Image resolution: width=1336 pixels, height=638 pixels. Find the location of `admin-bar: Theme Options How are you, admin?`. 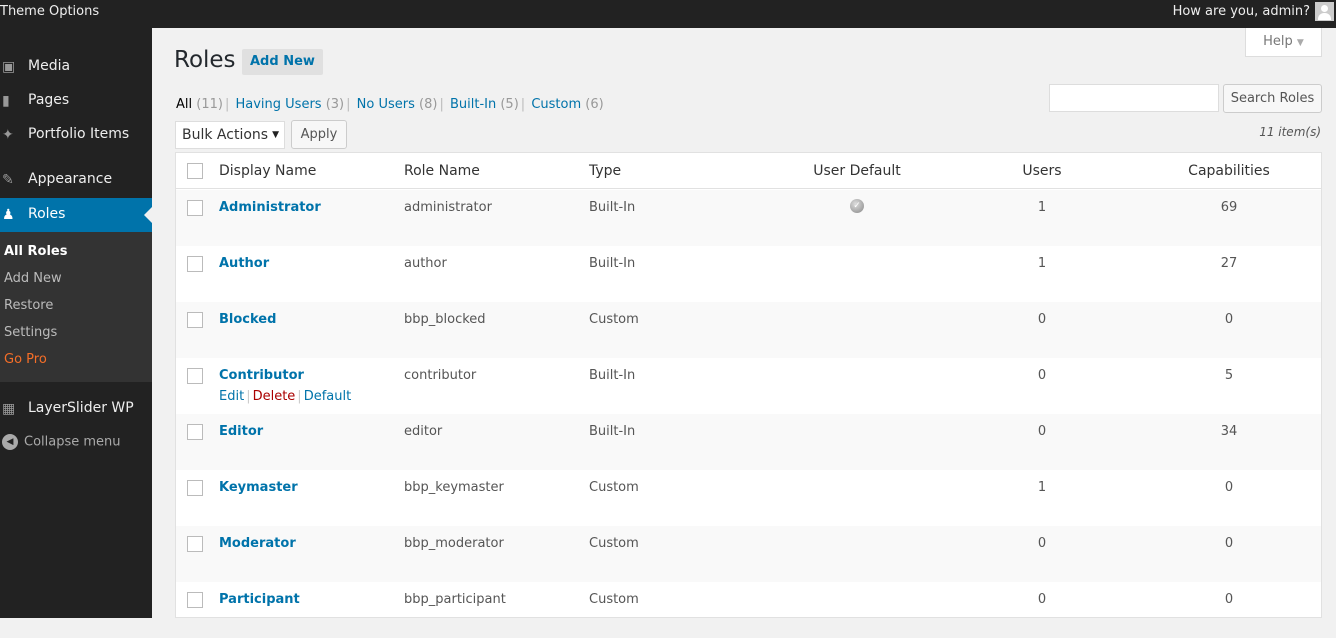

admin-bar: Theme Options How are you, admin? is located at coordinates (668, 14).